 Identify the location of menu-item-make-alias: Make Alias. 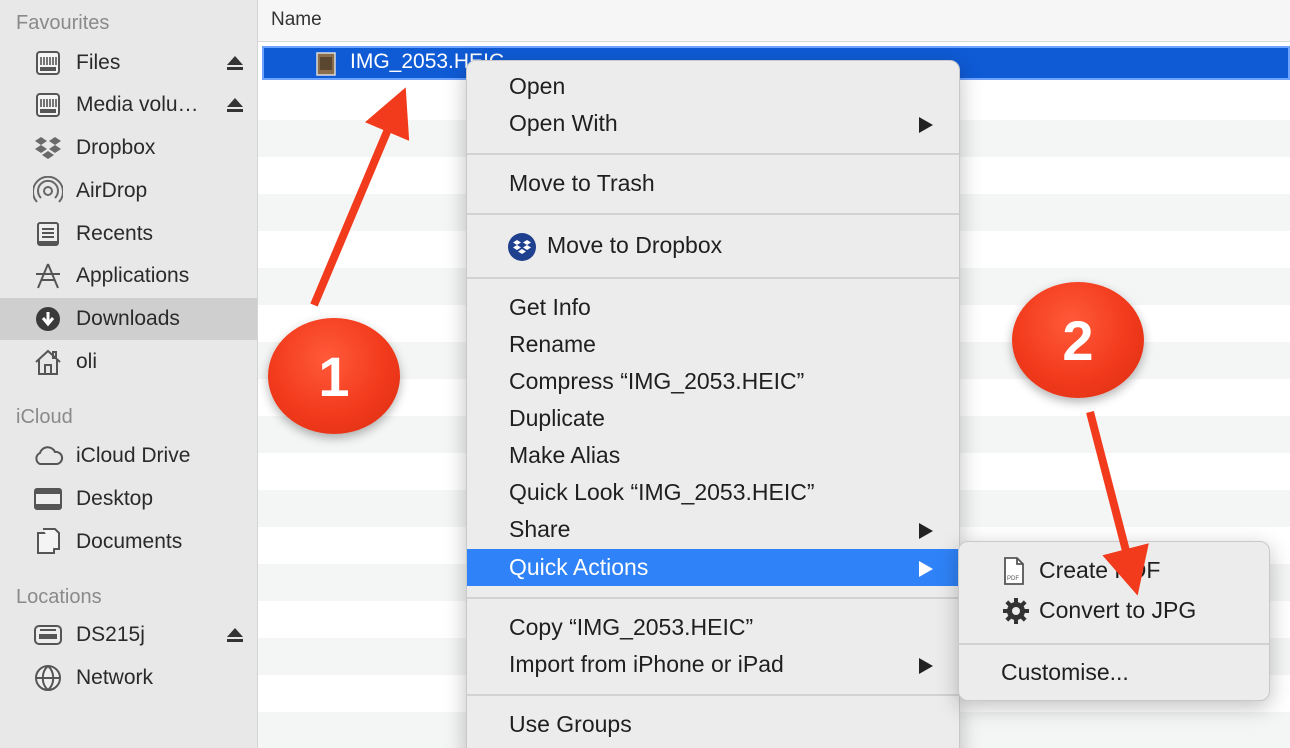
(713, 455).